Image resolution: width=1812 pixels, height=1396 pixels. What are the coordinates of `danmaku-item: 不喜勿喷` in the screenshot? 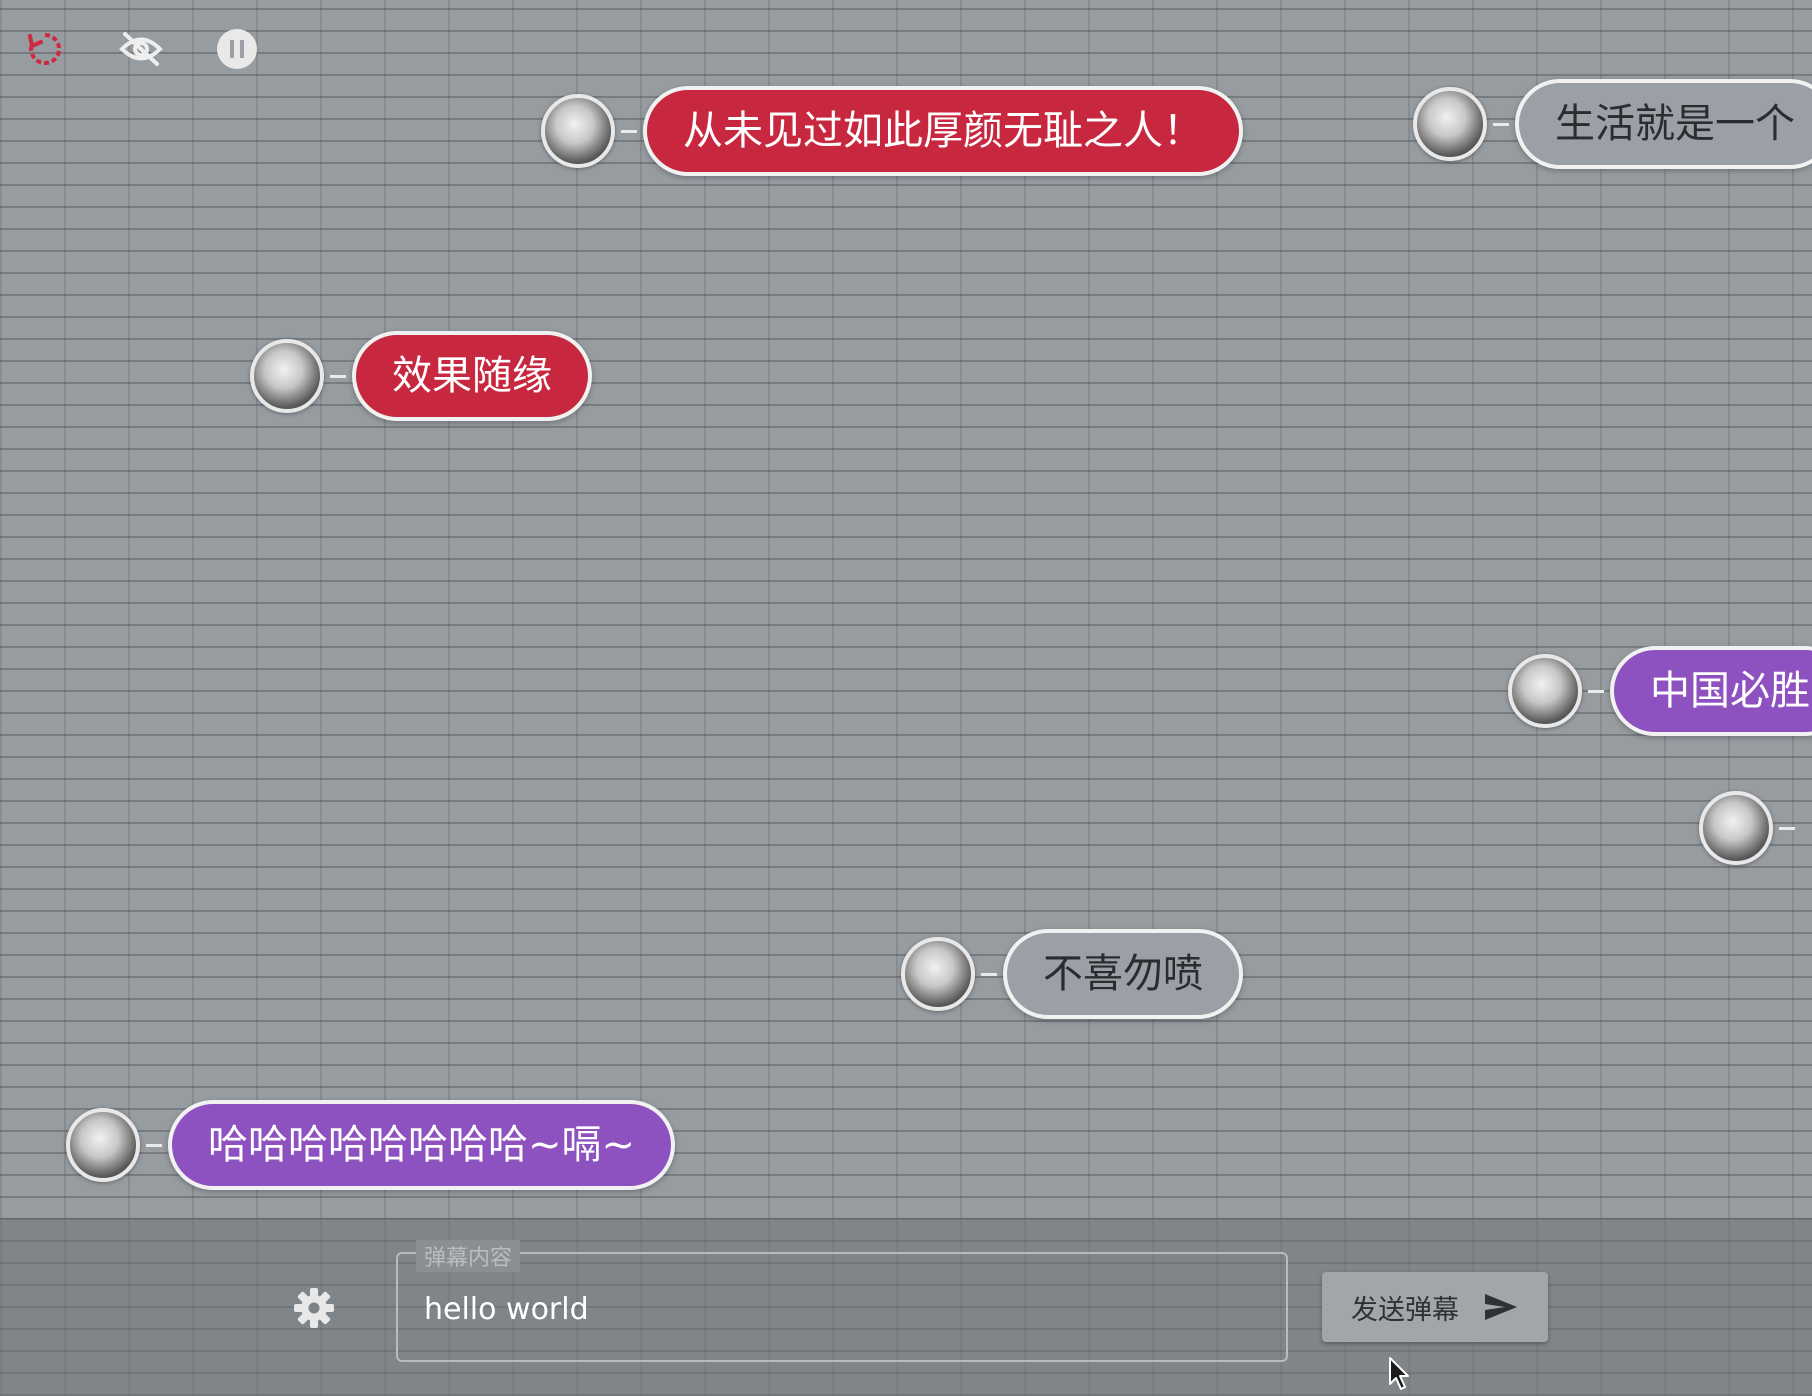 It's located at (1072, 974).